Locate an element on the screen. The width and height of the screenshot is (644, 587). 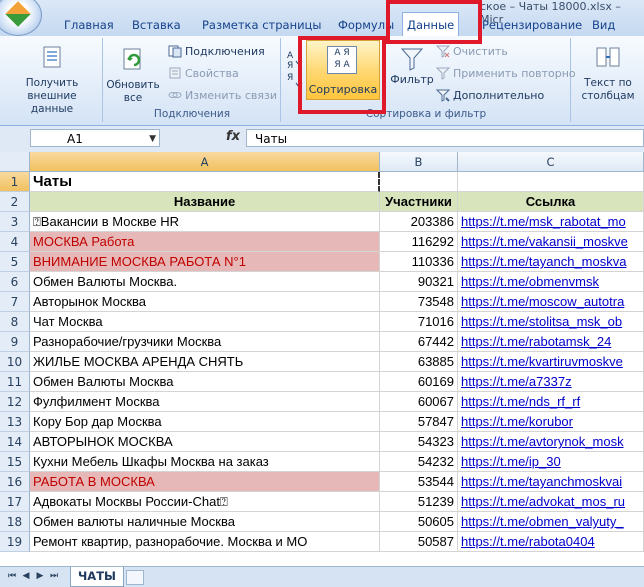
column-header-b: B is located at coordinates (419, 162).